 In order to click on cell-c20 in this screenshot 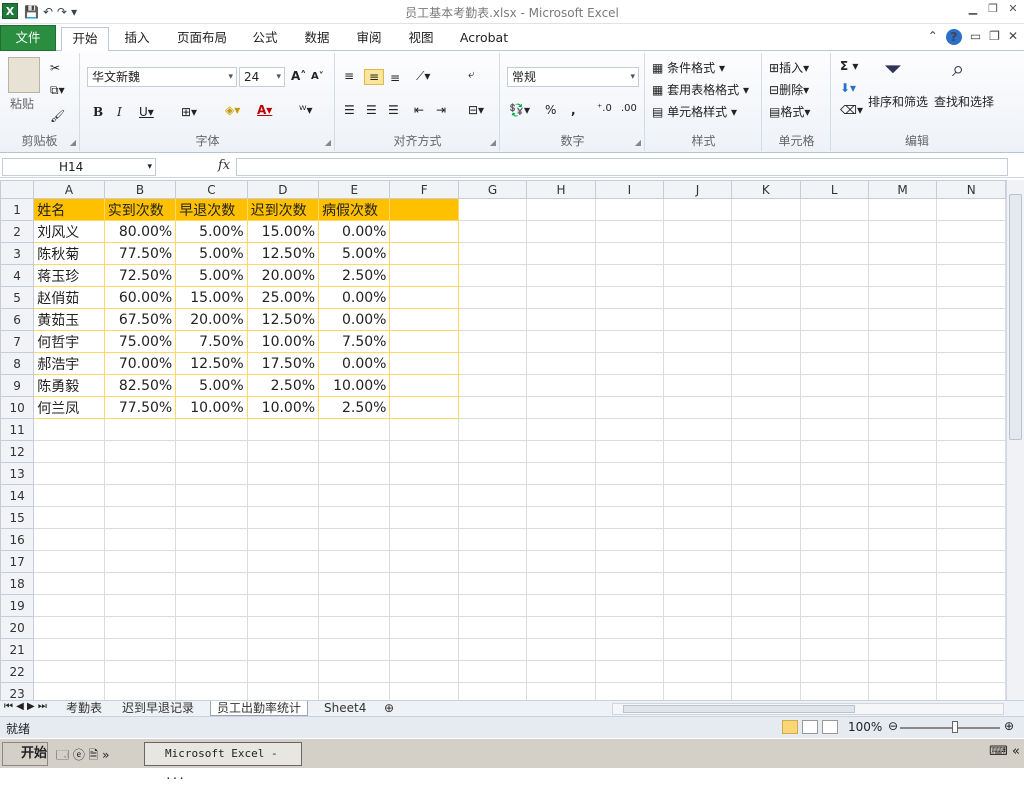, I will do `click(211, 627)`.